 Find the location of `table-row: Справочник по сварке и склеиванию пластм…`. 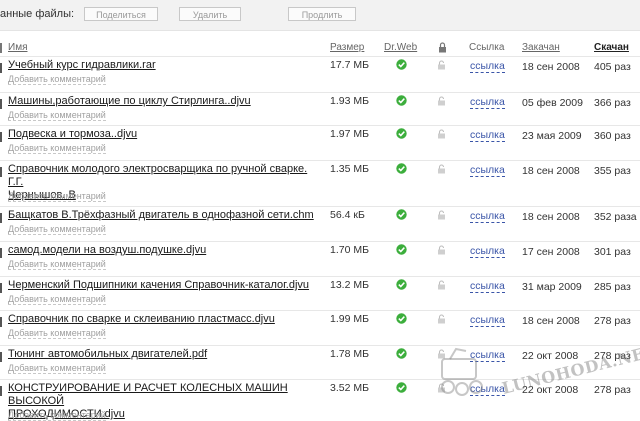

table-row: Справочник по сварке и склеиванию пластм… is located at coordinates (320, 328).